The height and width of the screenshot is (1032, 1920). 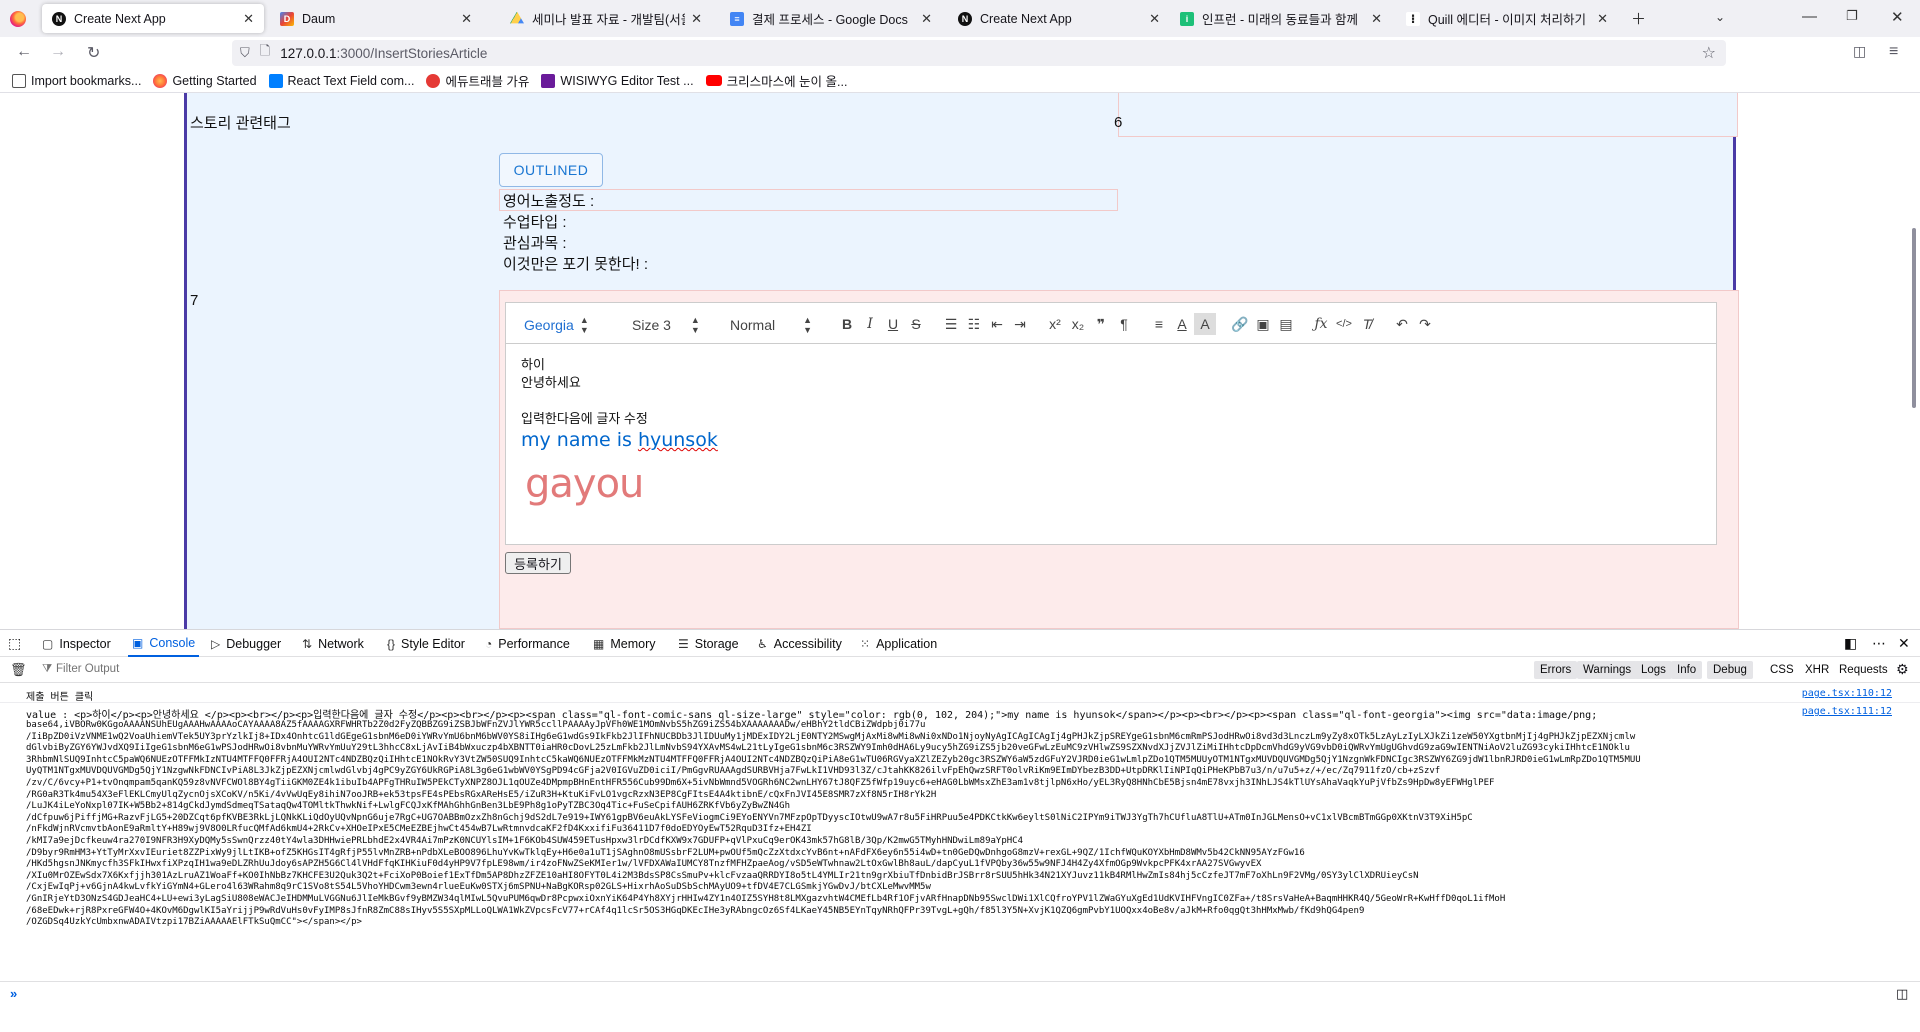 I want to click on page-scrollbar, so click(x=1911, y=361).